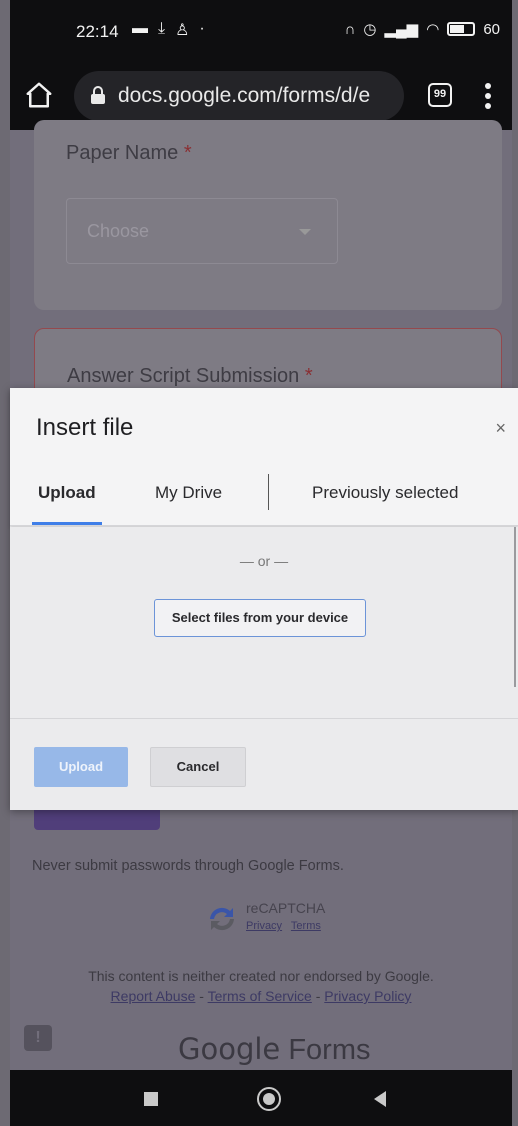 Image resolution: width=518 pixels, height=1126 pixels. I want to click on battery-percent: 60, so click(491, 29).